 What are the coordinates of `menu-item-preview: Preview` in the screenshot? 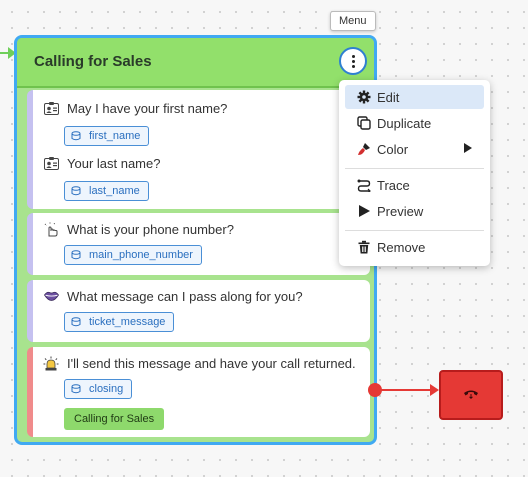 It's located at (414, 211).